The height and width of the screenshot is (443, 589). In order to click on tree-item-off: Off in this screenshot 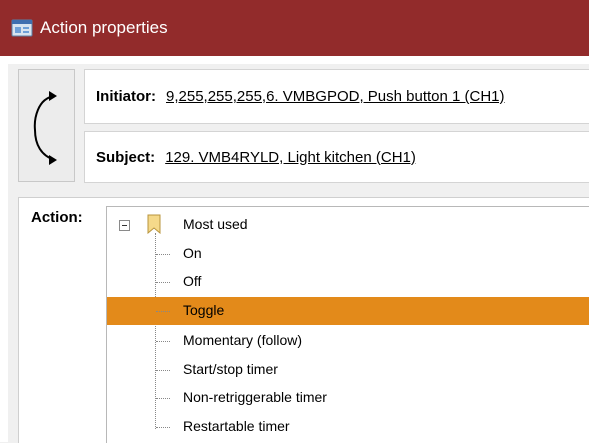, I will do `click(348, 282)`.